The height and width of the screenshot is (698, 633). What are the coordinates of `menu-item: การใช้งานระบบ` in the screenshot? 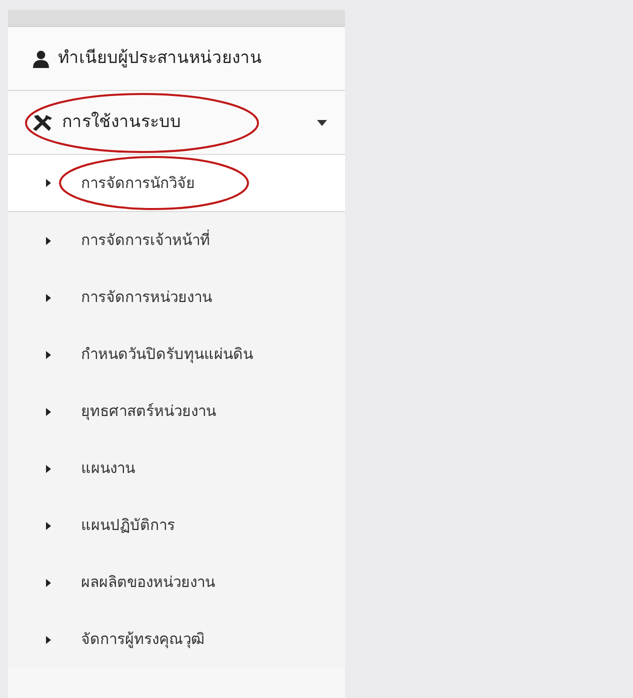 It's located at (176, 123).